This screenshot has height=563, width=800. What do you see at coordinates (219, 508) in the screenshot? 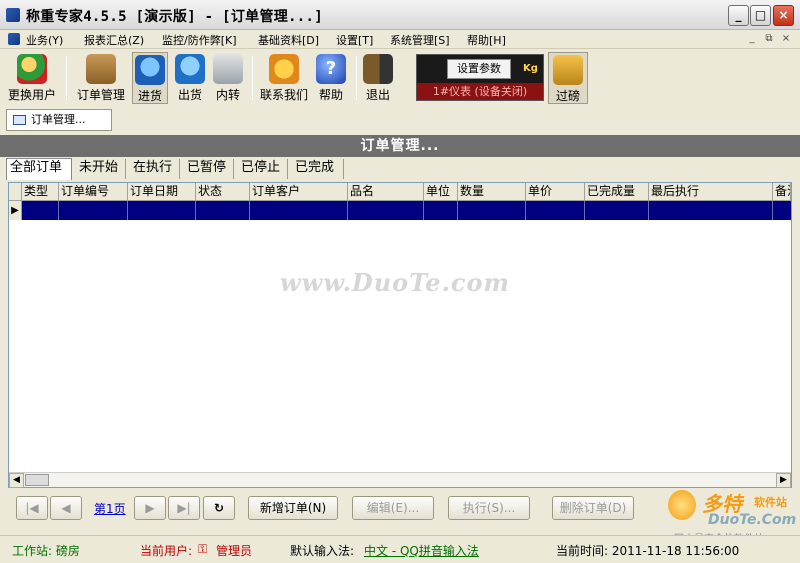
I see `refresh-icon: ↻` at bounding box center [219, 508].